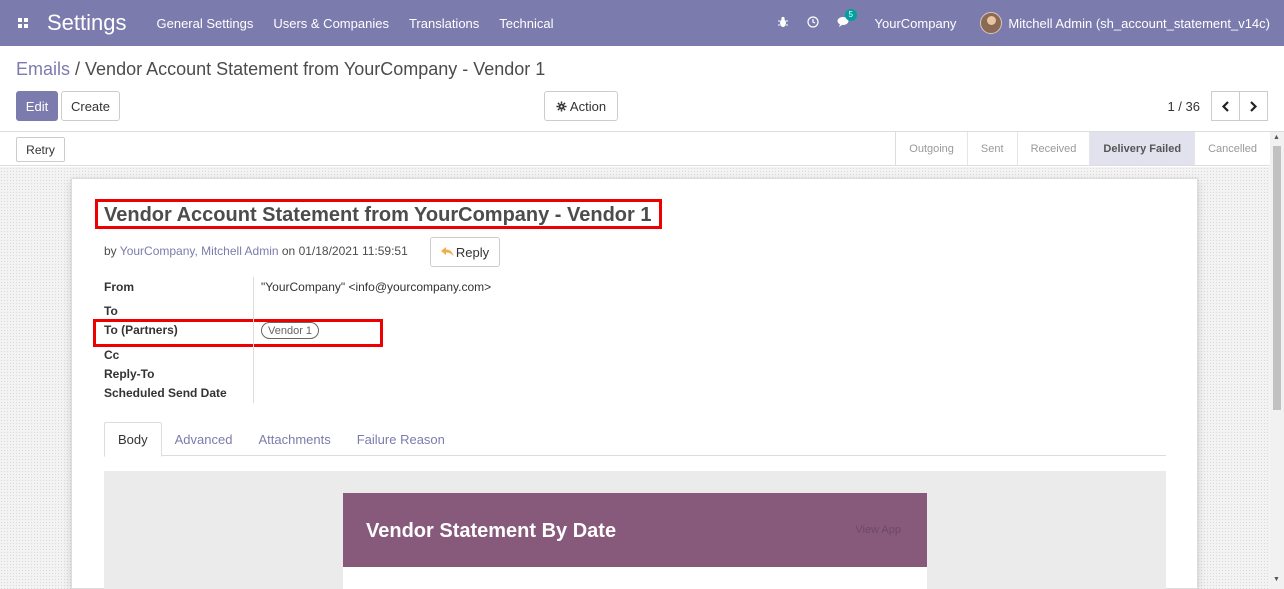 The width and height of the screenshot is (1284, 589). I want to click on email-body-title: Vendor Statement By Date, so click(491, 531).